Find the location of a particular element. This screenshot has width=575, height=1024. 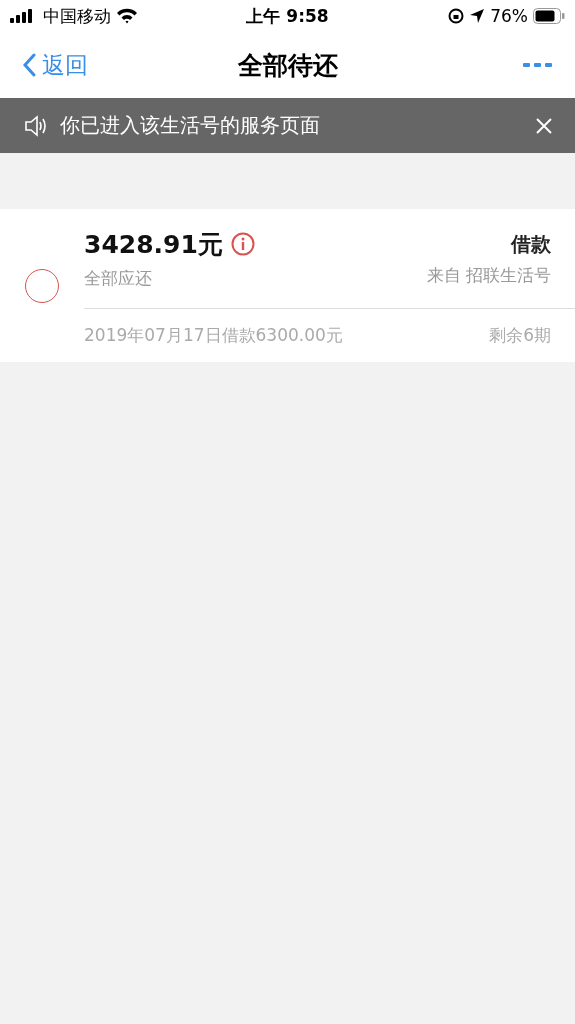

more-icon is located at coordinates (538, 65).